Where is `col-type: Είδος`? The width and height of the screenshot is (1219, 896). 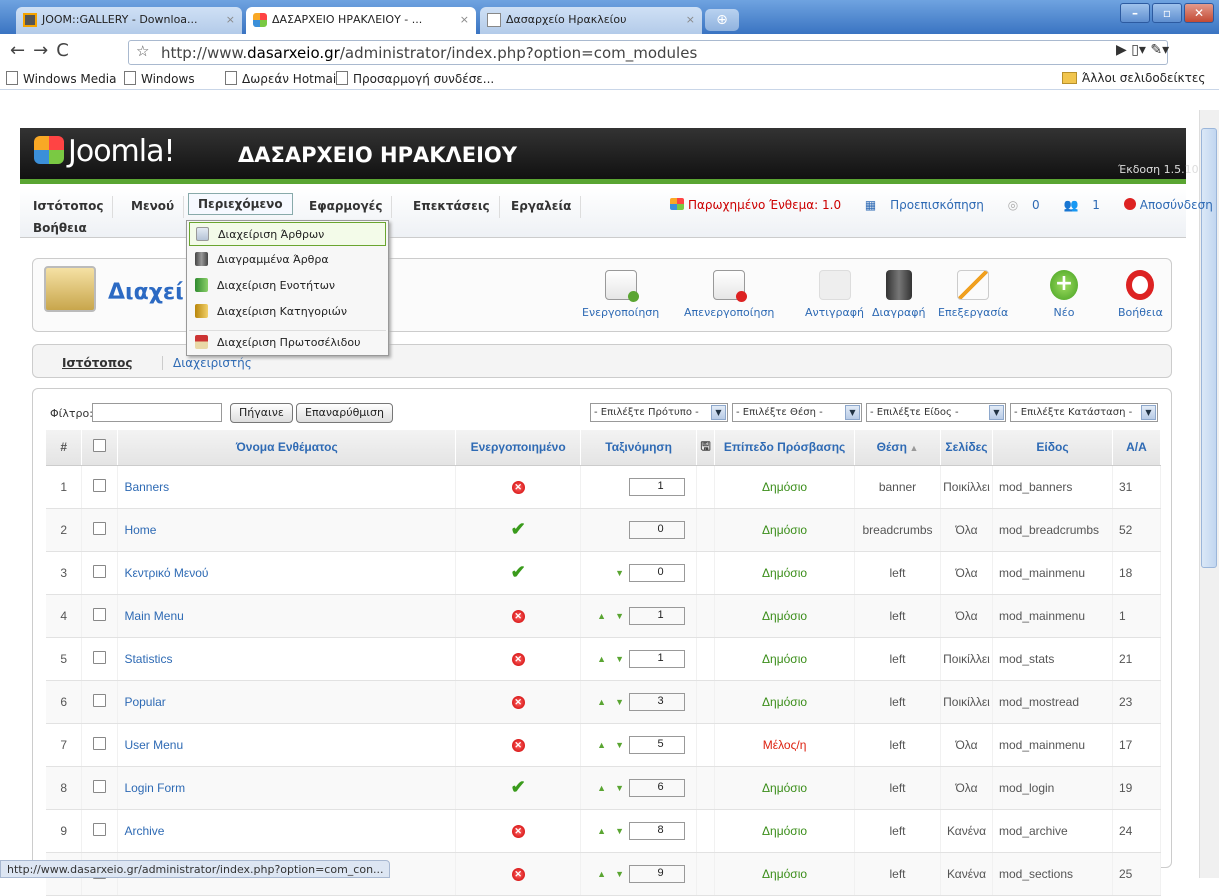
col-type: Είδος is located at coordinates (1052, 448).